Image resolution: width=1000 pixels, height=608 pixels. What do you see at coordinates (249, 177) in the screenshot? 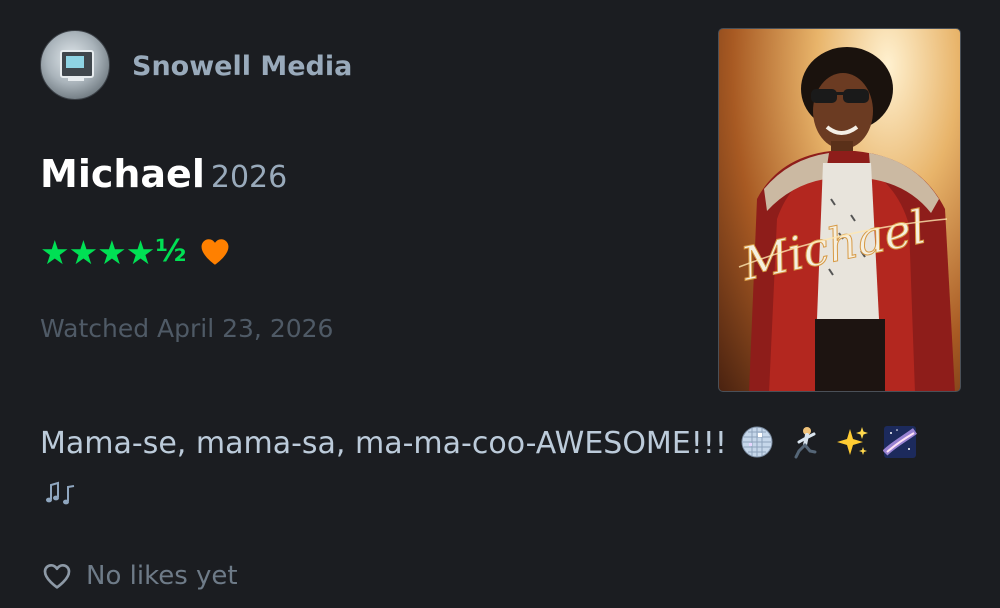
I see `film-year: 2026` at bounding box center [249, 177].